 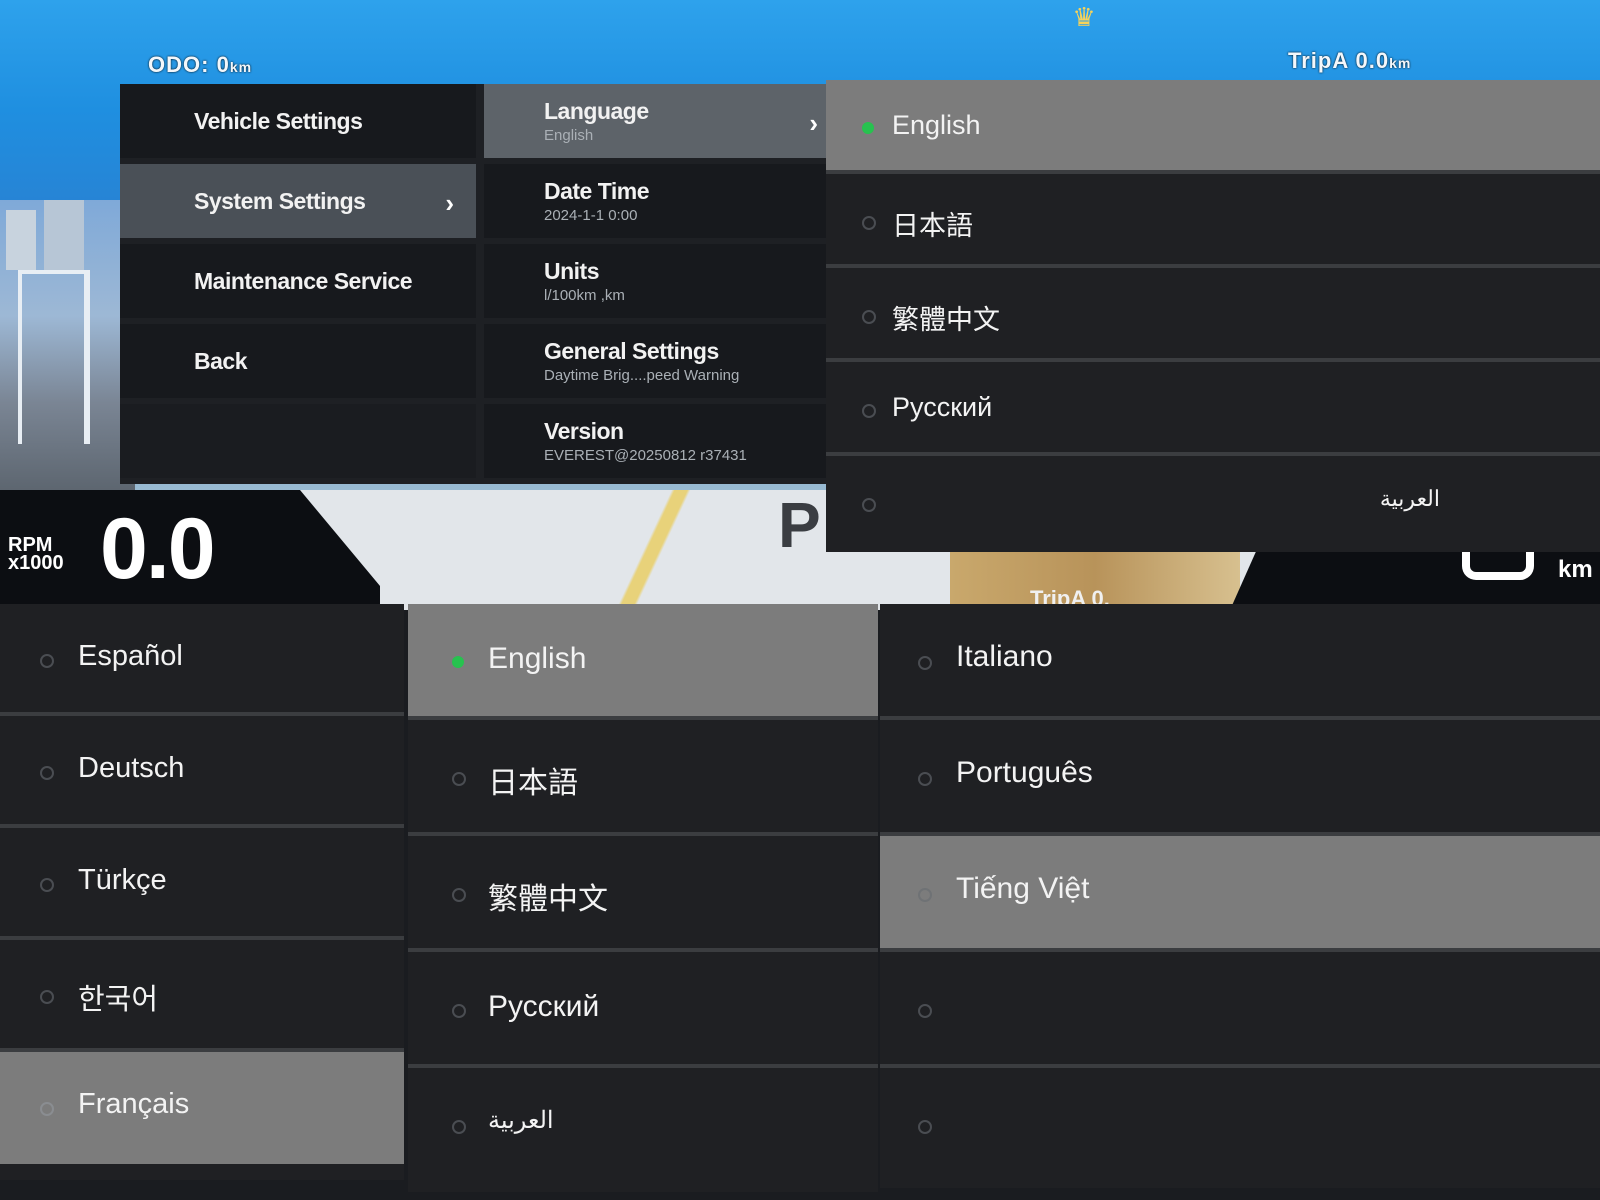 I want to click on menu-item-maintenance-service: Maintenance Service, so click(x=298, y=281).